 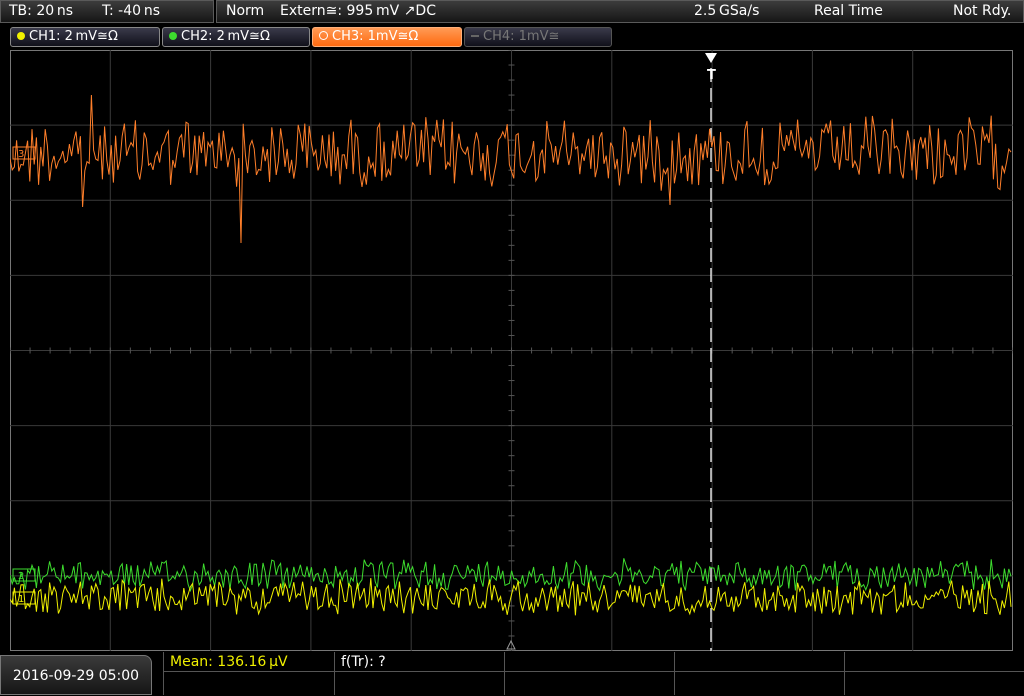 What do you see at coordinates (593, 671) in the screenshot?
I see `measurement-divider` at bounding box center [593, 671].